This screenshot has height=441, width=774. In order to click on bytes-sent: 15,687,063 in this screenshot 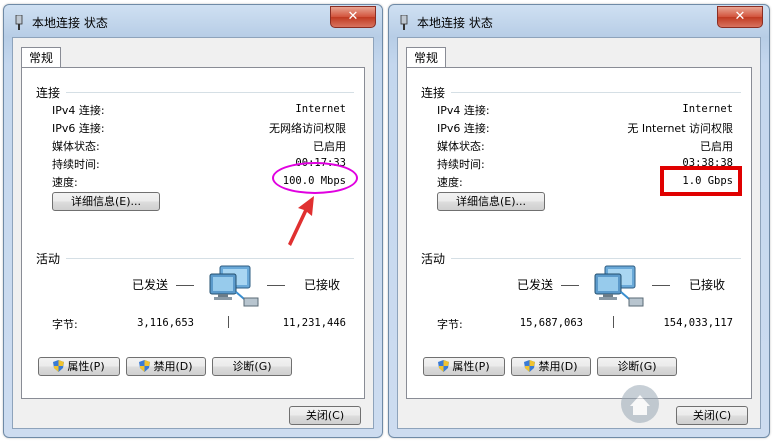, I will do `click(551, 323)`.